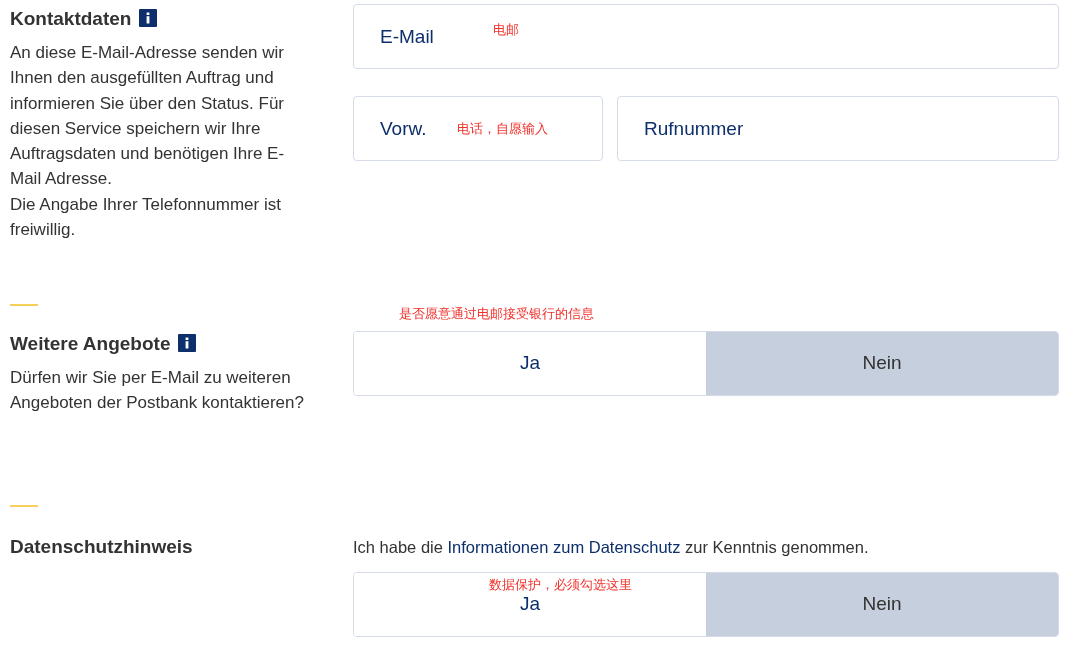 This screenshot has width=1080, height=647. What do you see at coordinates (502, 128) in the screenshot?
I see `annotation-note: 电话，自愿输入` at bounding box center [502, 128].